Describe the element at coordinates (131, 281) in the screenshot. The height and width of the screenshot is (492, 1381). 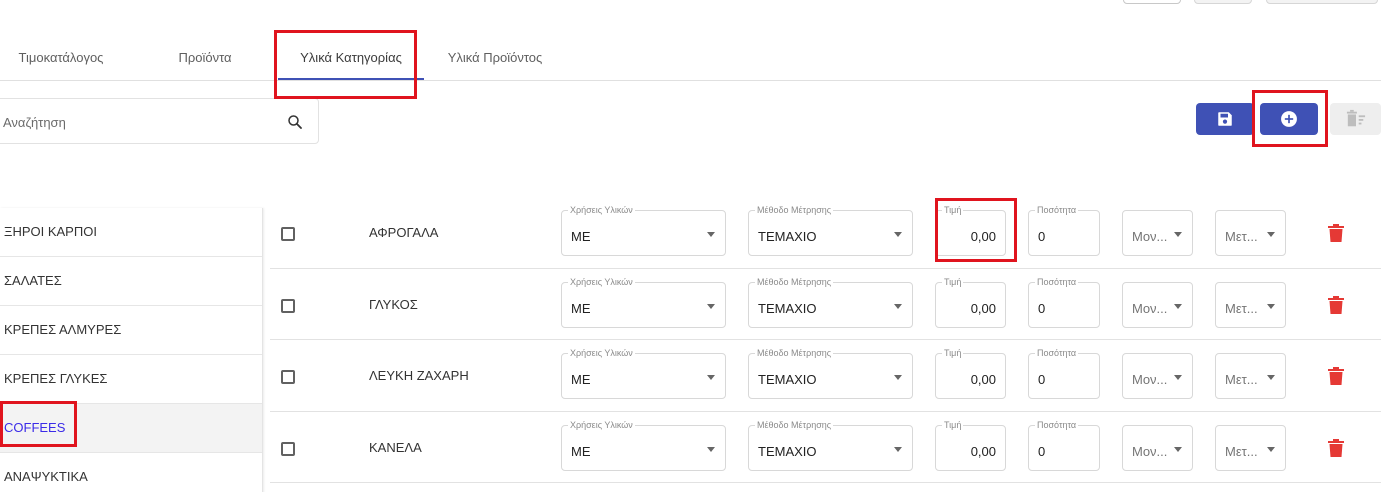
I see `category-item: ΣΑΛΑΤΕΣ` at that location.